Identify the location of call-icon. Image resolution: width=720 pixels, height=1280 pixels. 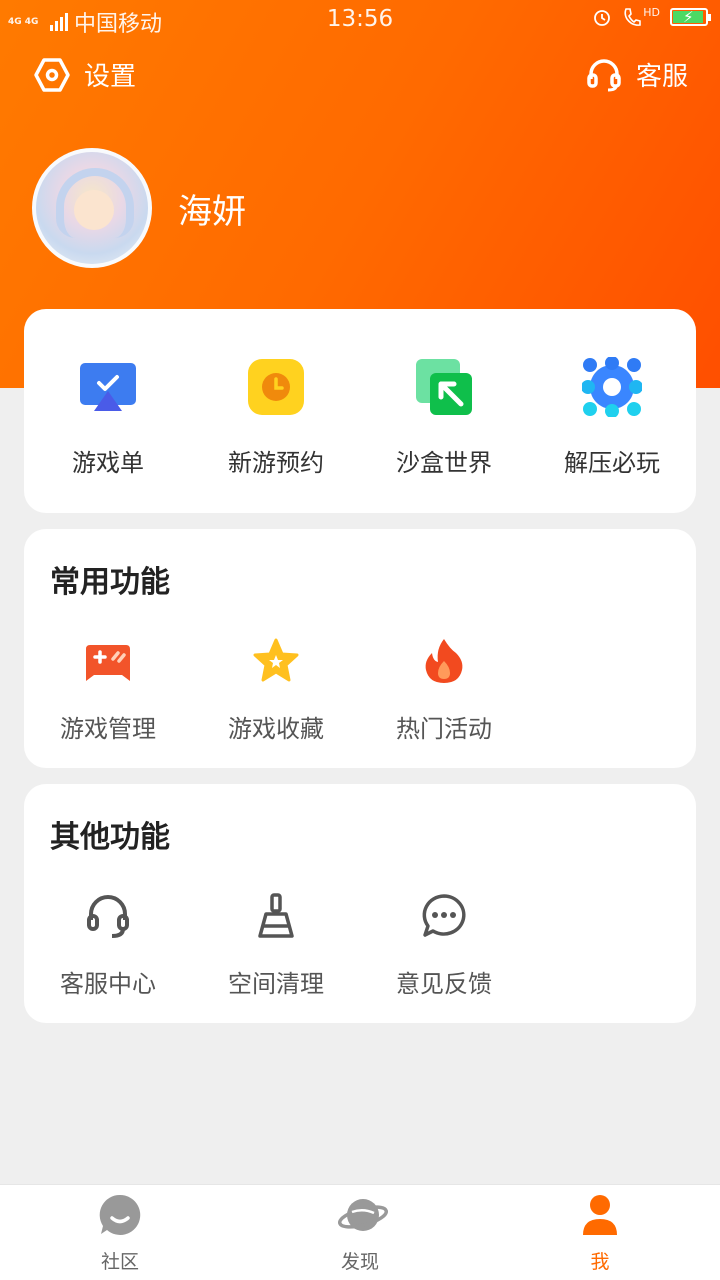
(633, 17).